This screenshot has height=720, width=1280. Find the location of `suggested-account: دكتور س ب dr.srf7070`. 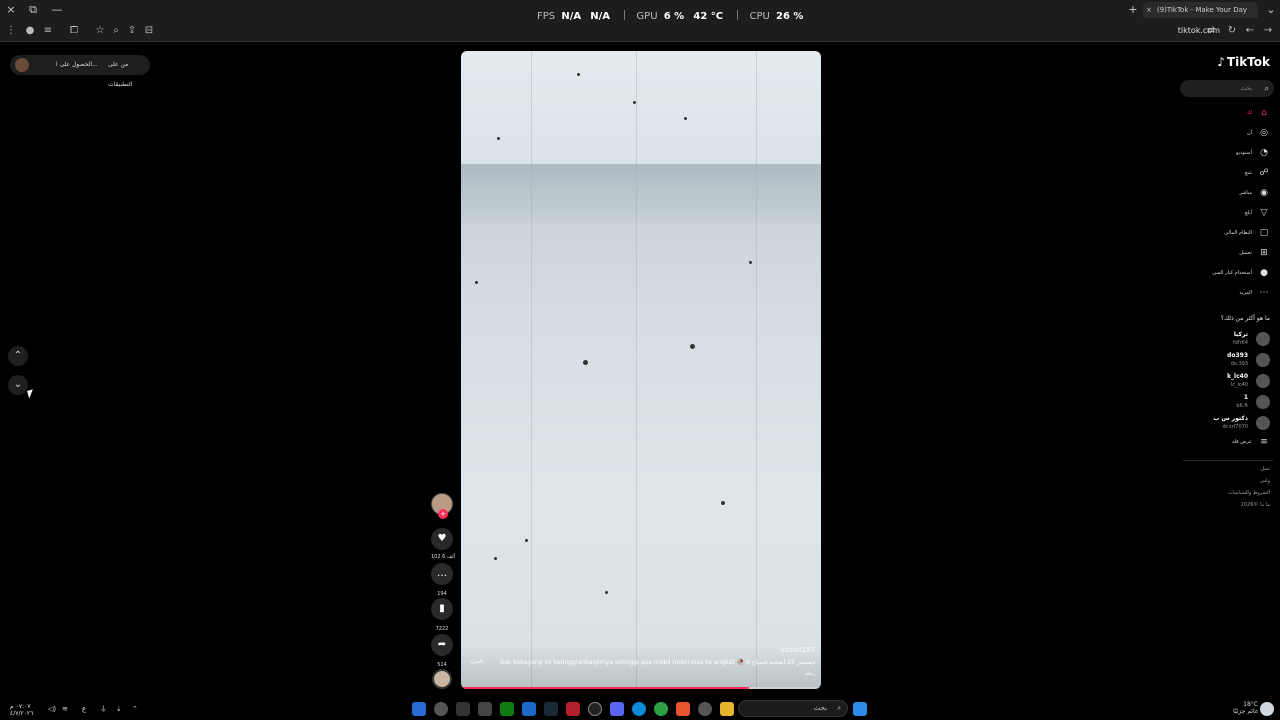

suggested-account: دكتور س ب dr.srf7070 is located at coordinates (1210, 424).